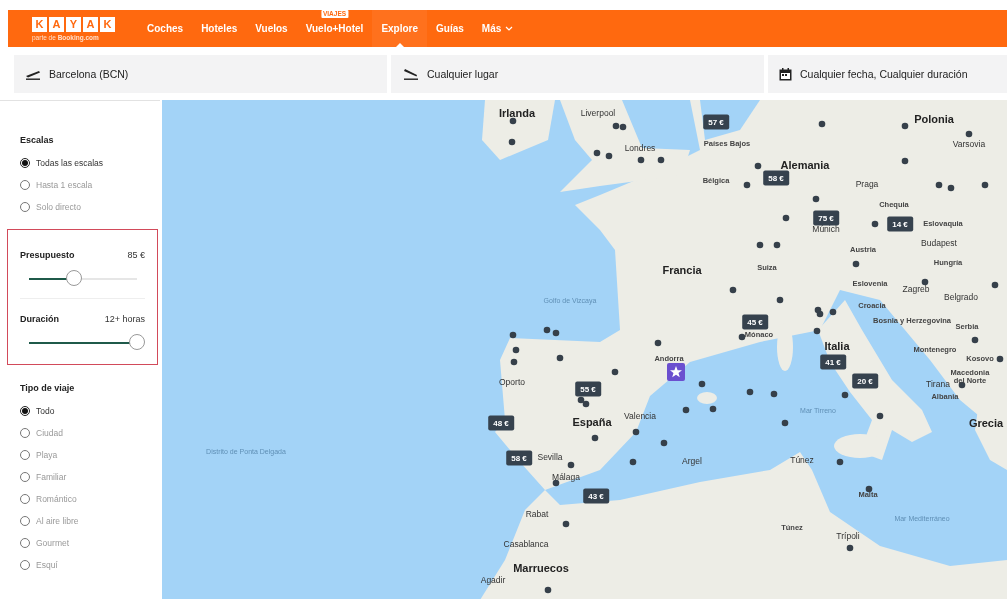 The height and width of the screenshot is (599, 1007). What do you see at coordinates (826, 218) in the screenshot?
I see `price-pin: 75 €` at bounding box center [826, 218].